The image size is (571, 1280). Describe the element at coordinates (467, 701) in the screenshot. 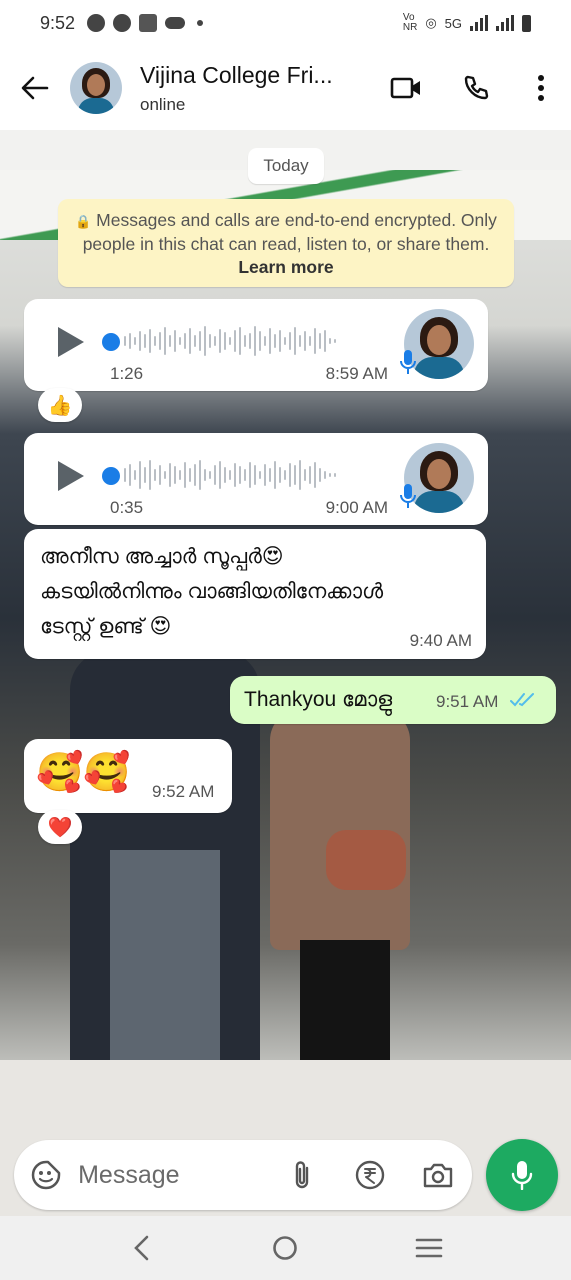

I see `message-time: 9:51 AM` at that location.